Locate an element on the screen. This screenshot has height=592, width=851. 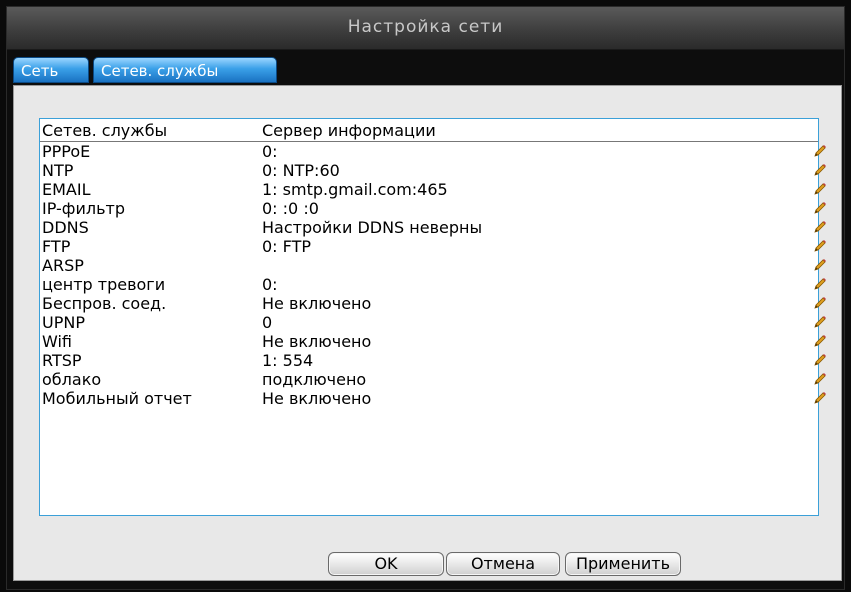
header-server-info: Сервер информации is located at coordinates (349, 130).